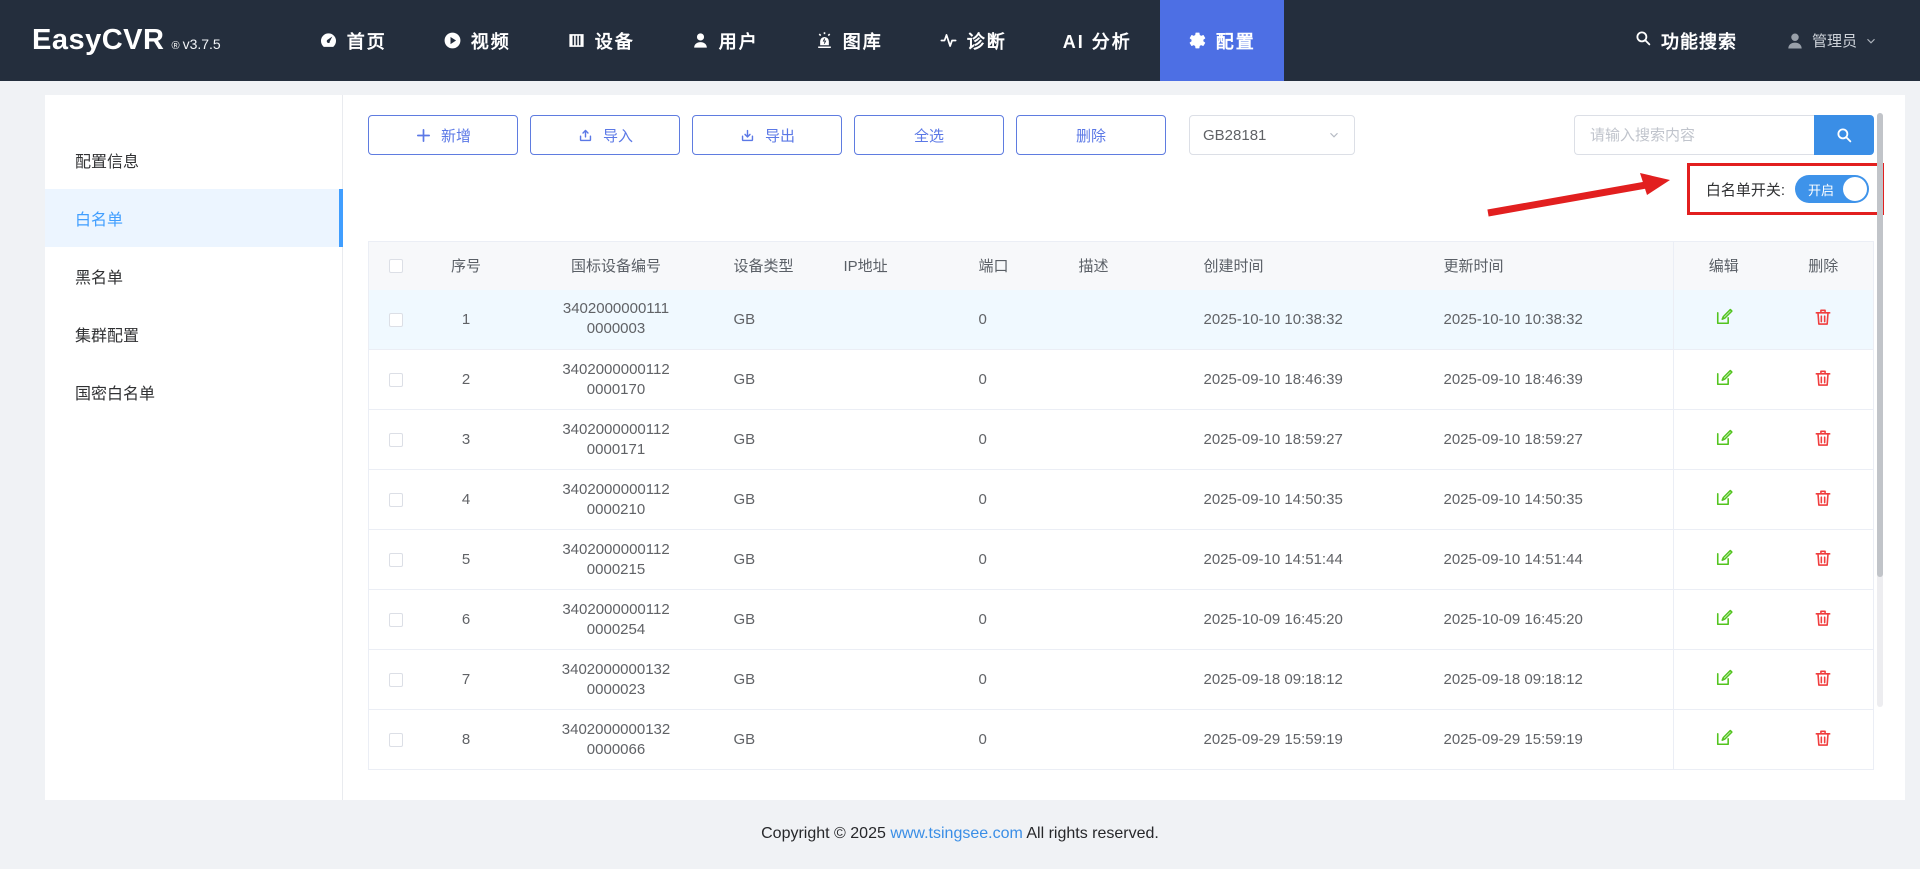  What do you see at coordinates (1553, 319) in the screenshot?
I see `cell-updated: 2025-10-10 10:38:32` at bounding box center [1553, 319].